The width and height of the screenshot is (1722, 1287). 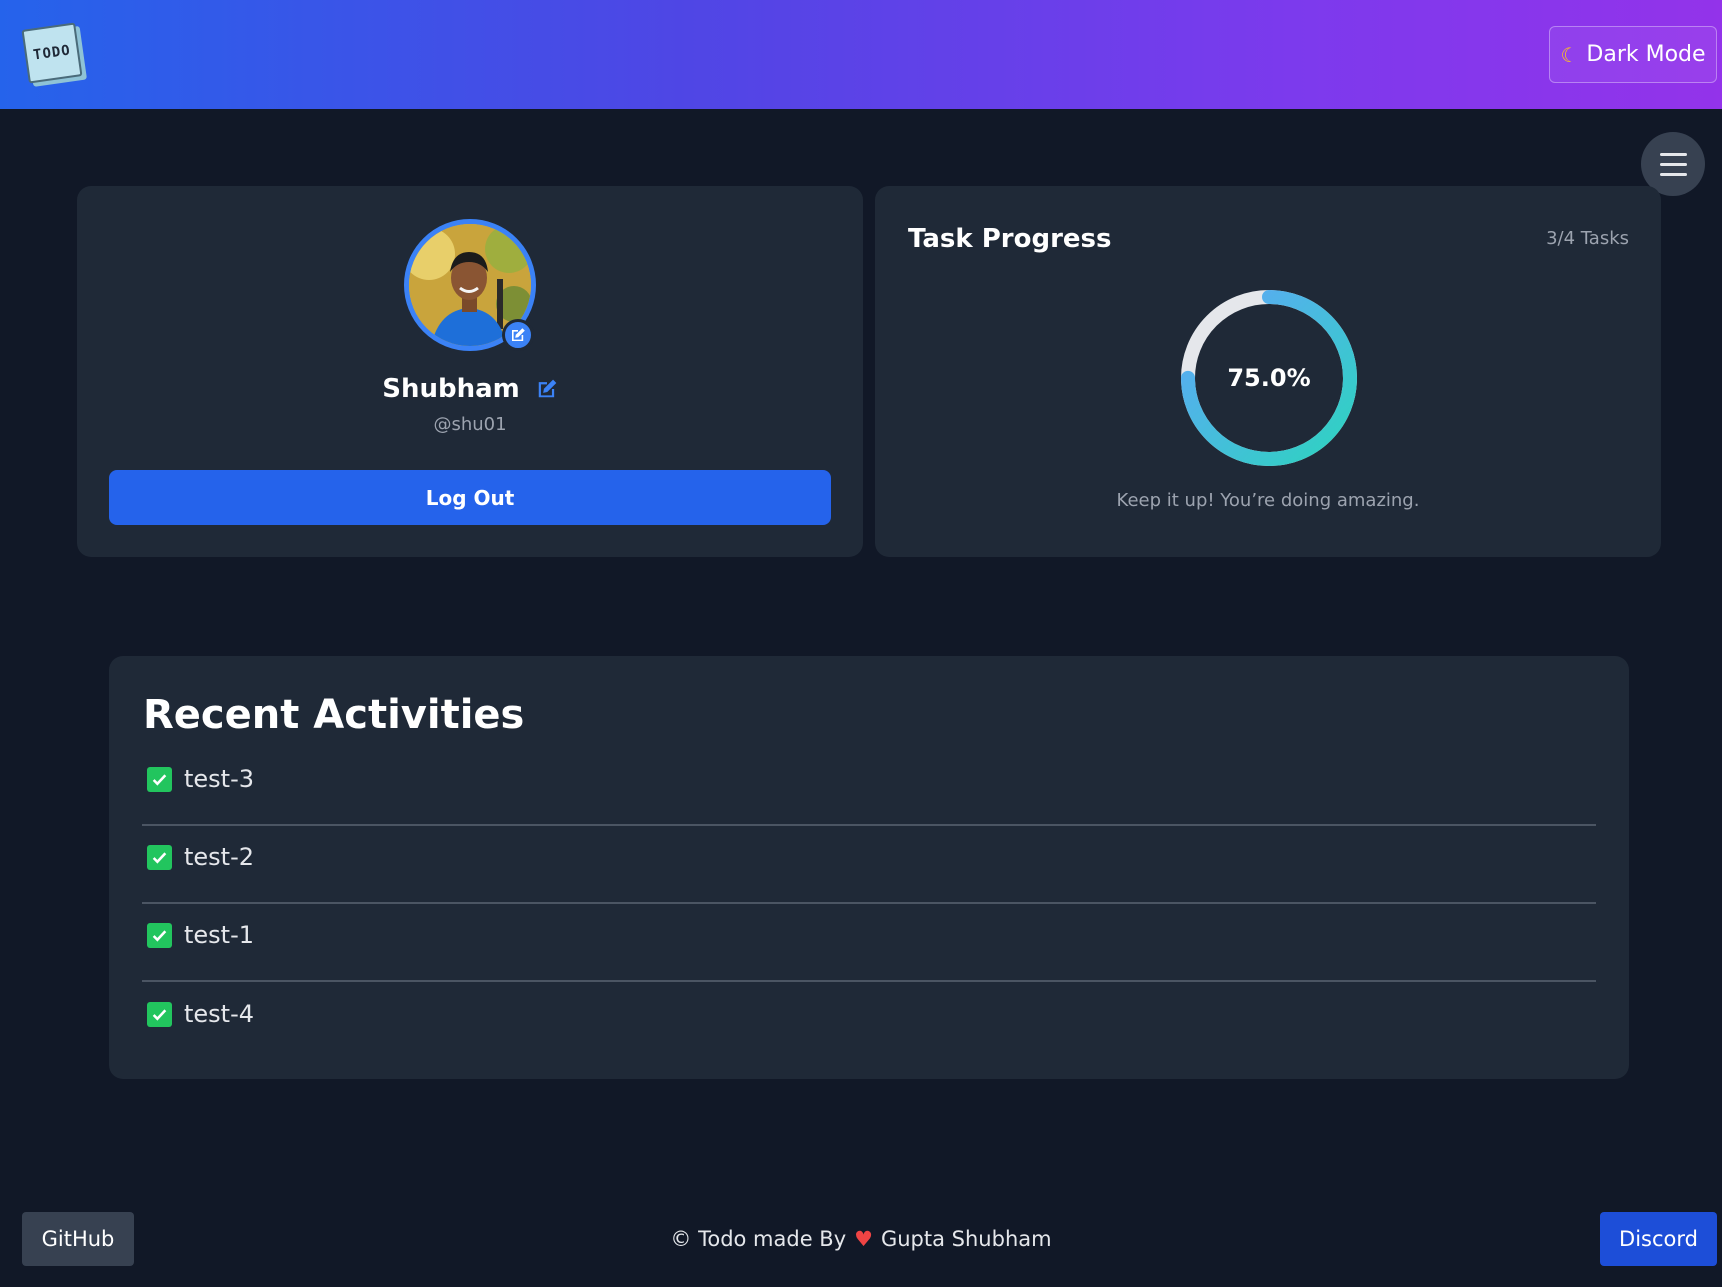 I want to click on footer-credit-prefix: © Todo made By, so click(x=758, y=1239).